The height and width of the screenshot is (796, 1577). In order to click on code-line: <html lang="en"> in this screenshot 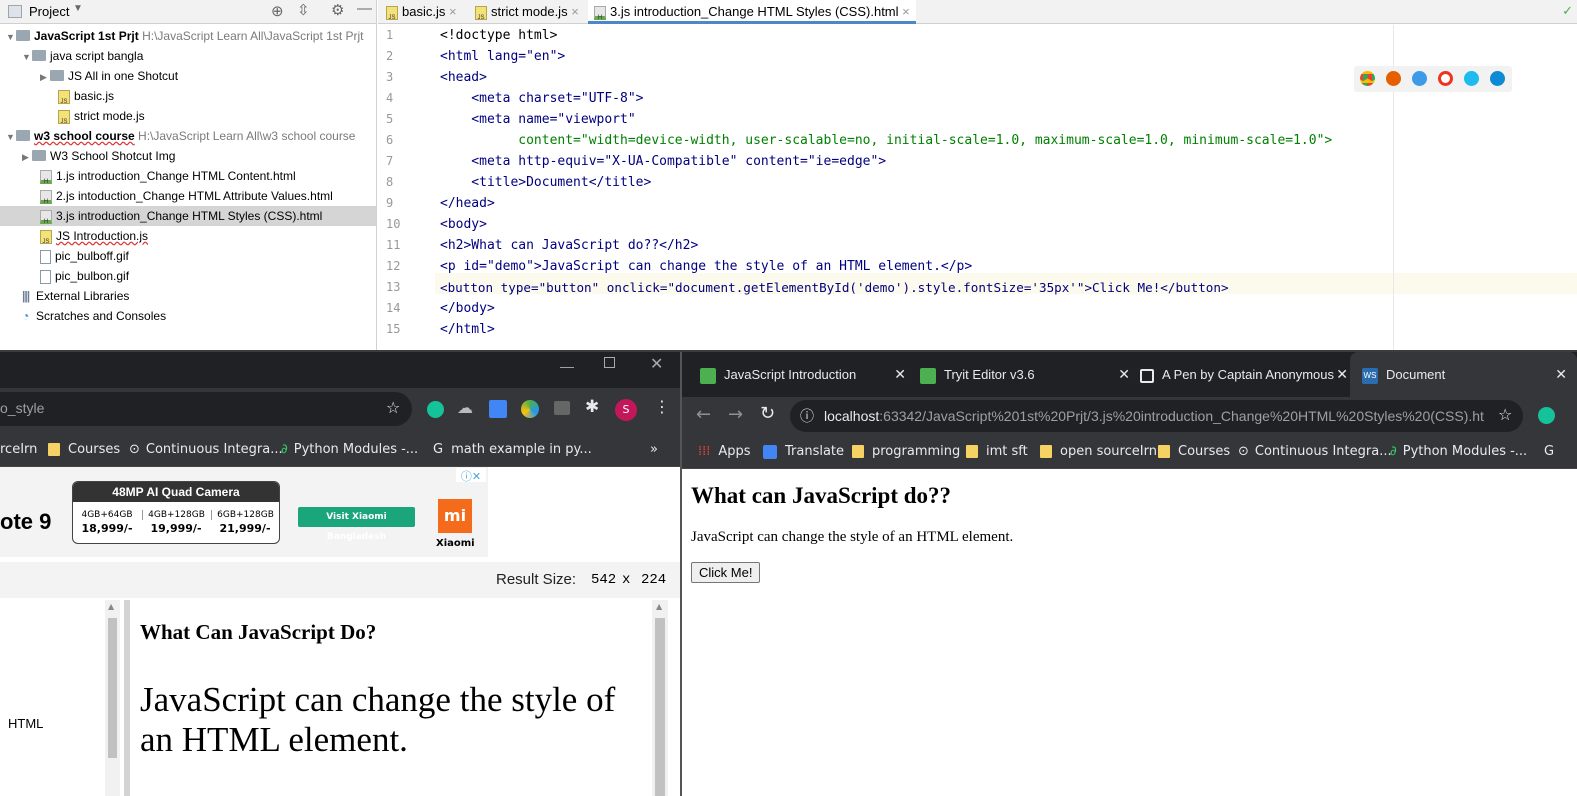, I will do `click(502, 56)`.